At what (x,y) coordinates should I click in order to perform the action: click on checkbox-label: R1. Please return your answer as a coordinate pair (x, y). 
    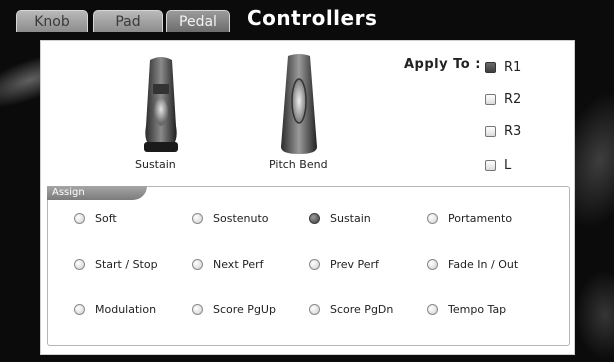
    Looking at the image, I should click on (513, 67).